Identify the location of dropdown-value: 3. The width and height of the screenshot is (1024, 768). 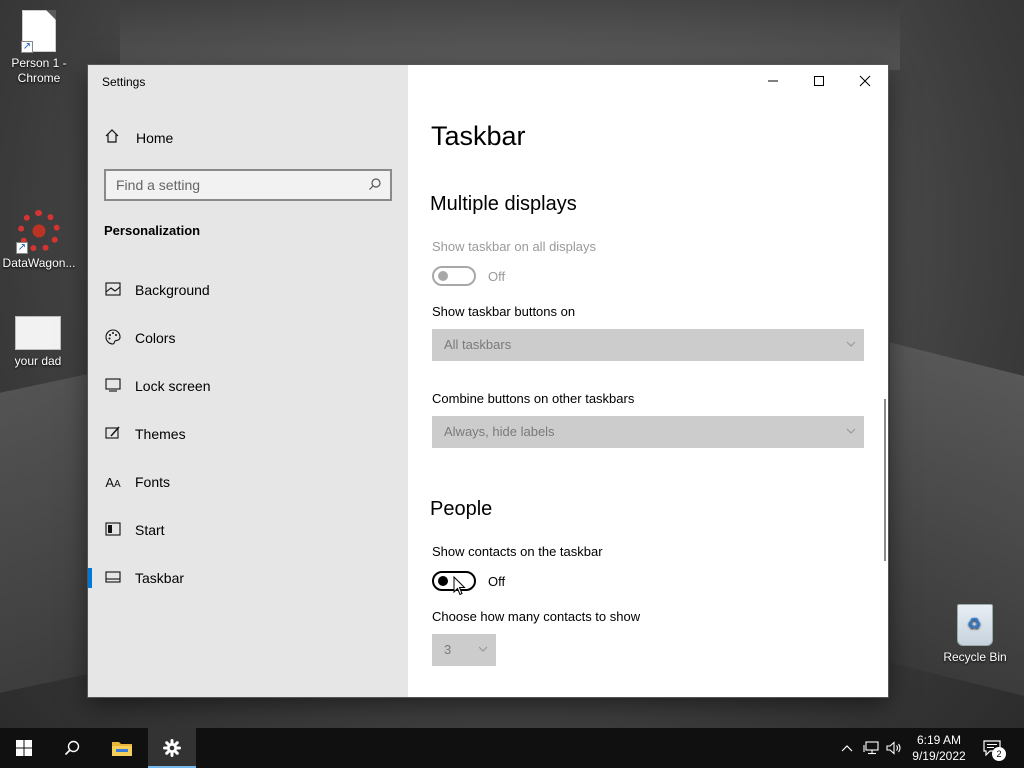
(448, 649).